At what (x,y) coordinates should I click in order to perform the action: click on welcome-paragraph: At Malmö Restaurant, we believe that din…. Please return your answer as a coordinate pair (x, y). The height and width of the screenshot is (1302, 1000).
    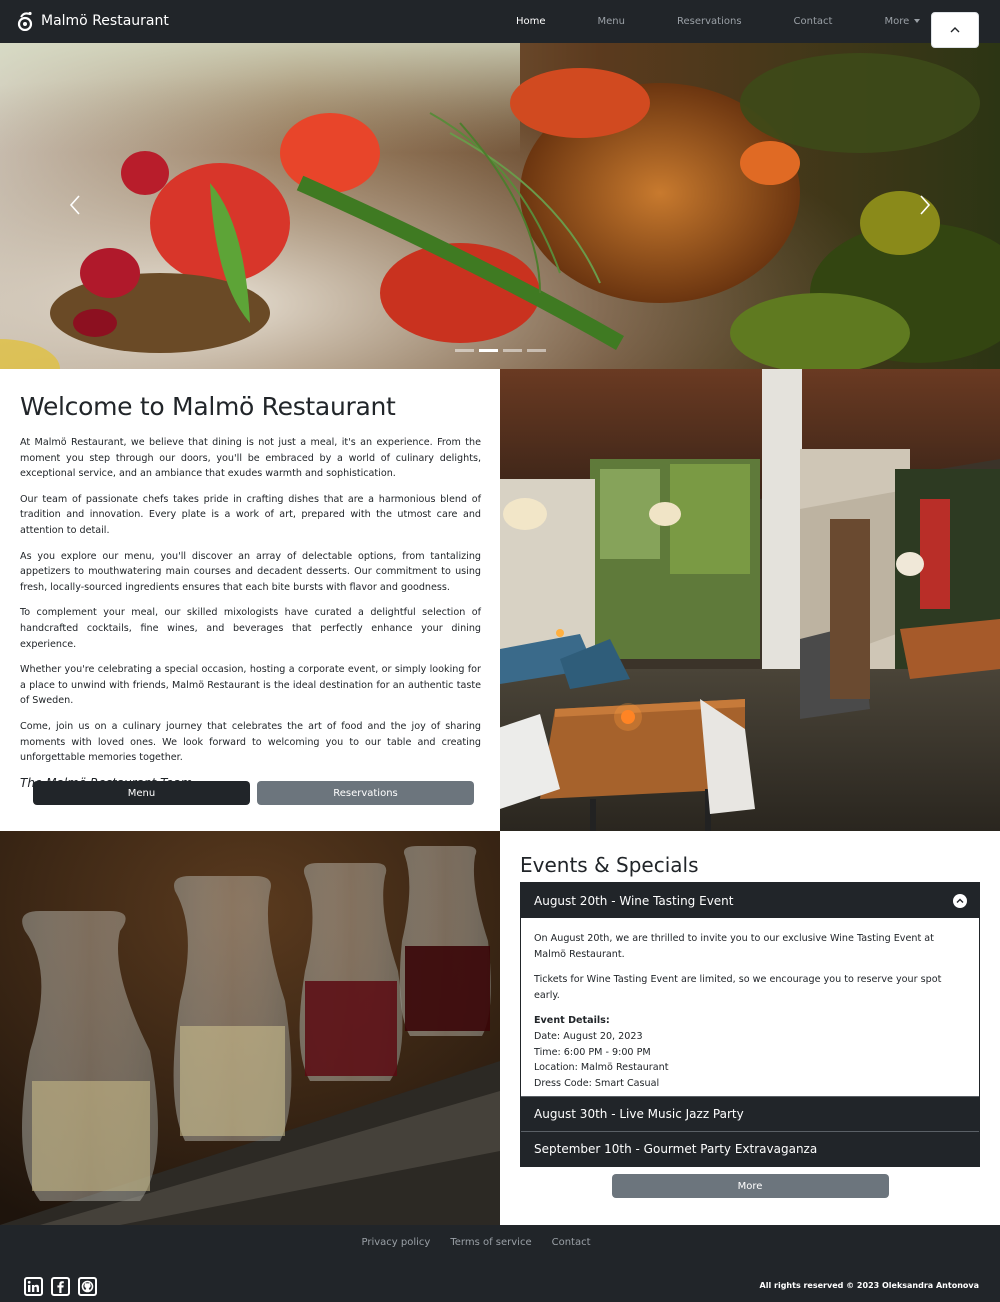
    Looking at the image, I should click on (250, 458).